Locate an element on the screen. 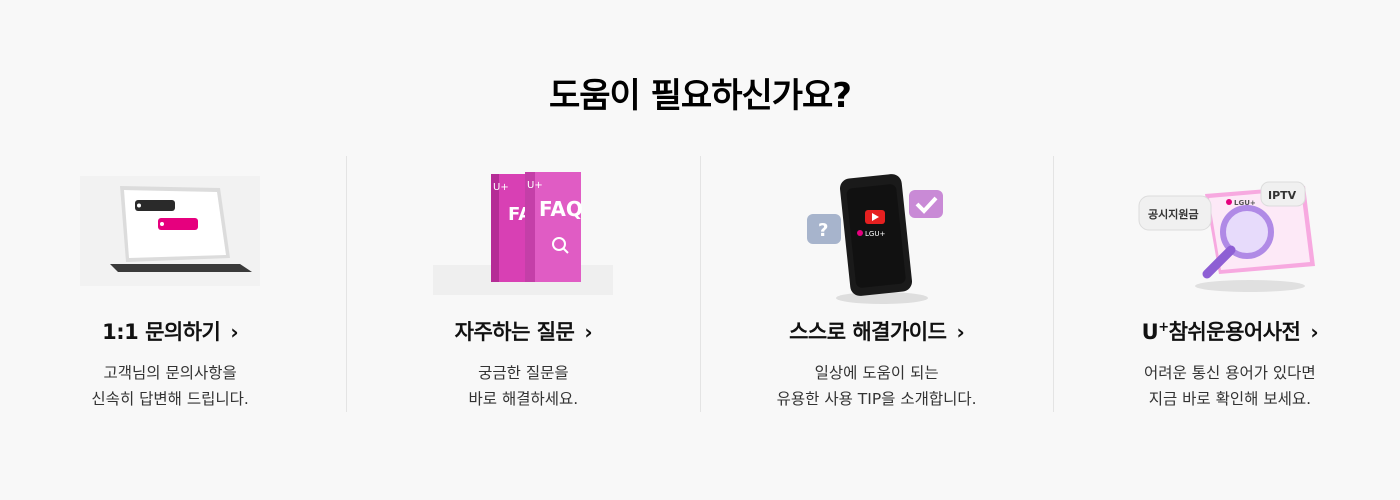  card-faq: U+ FAQ U+ FAQ 자주하는 질문› 궁금한 질문을 바로 해결하세요. is located at coordinates (522, 284).